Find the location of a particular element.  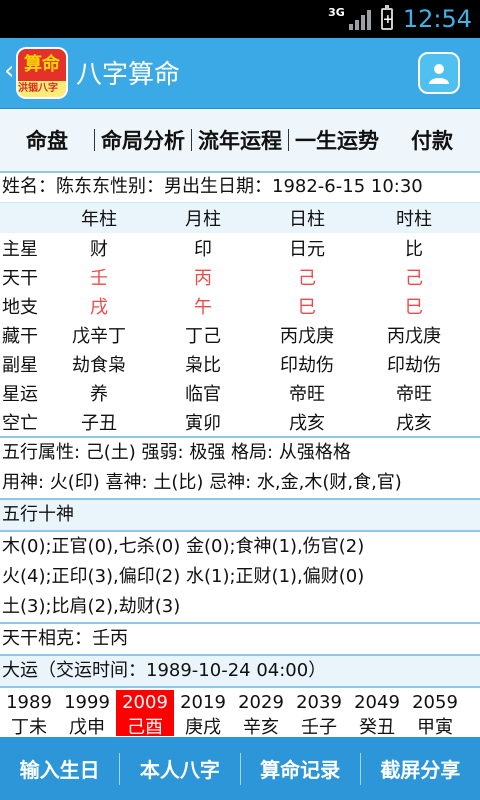

dayun-ganzhi: 甲寅 is located at coordinates (435, 726).